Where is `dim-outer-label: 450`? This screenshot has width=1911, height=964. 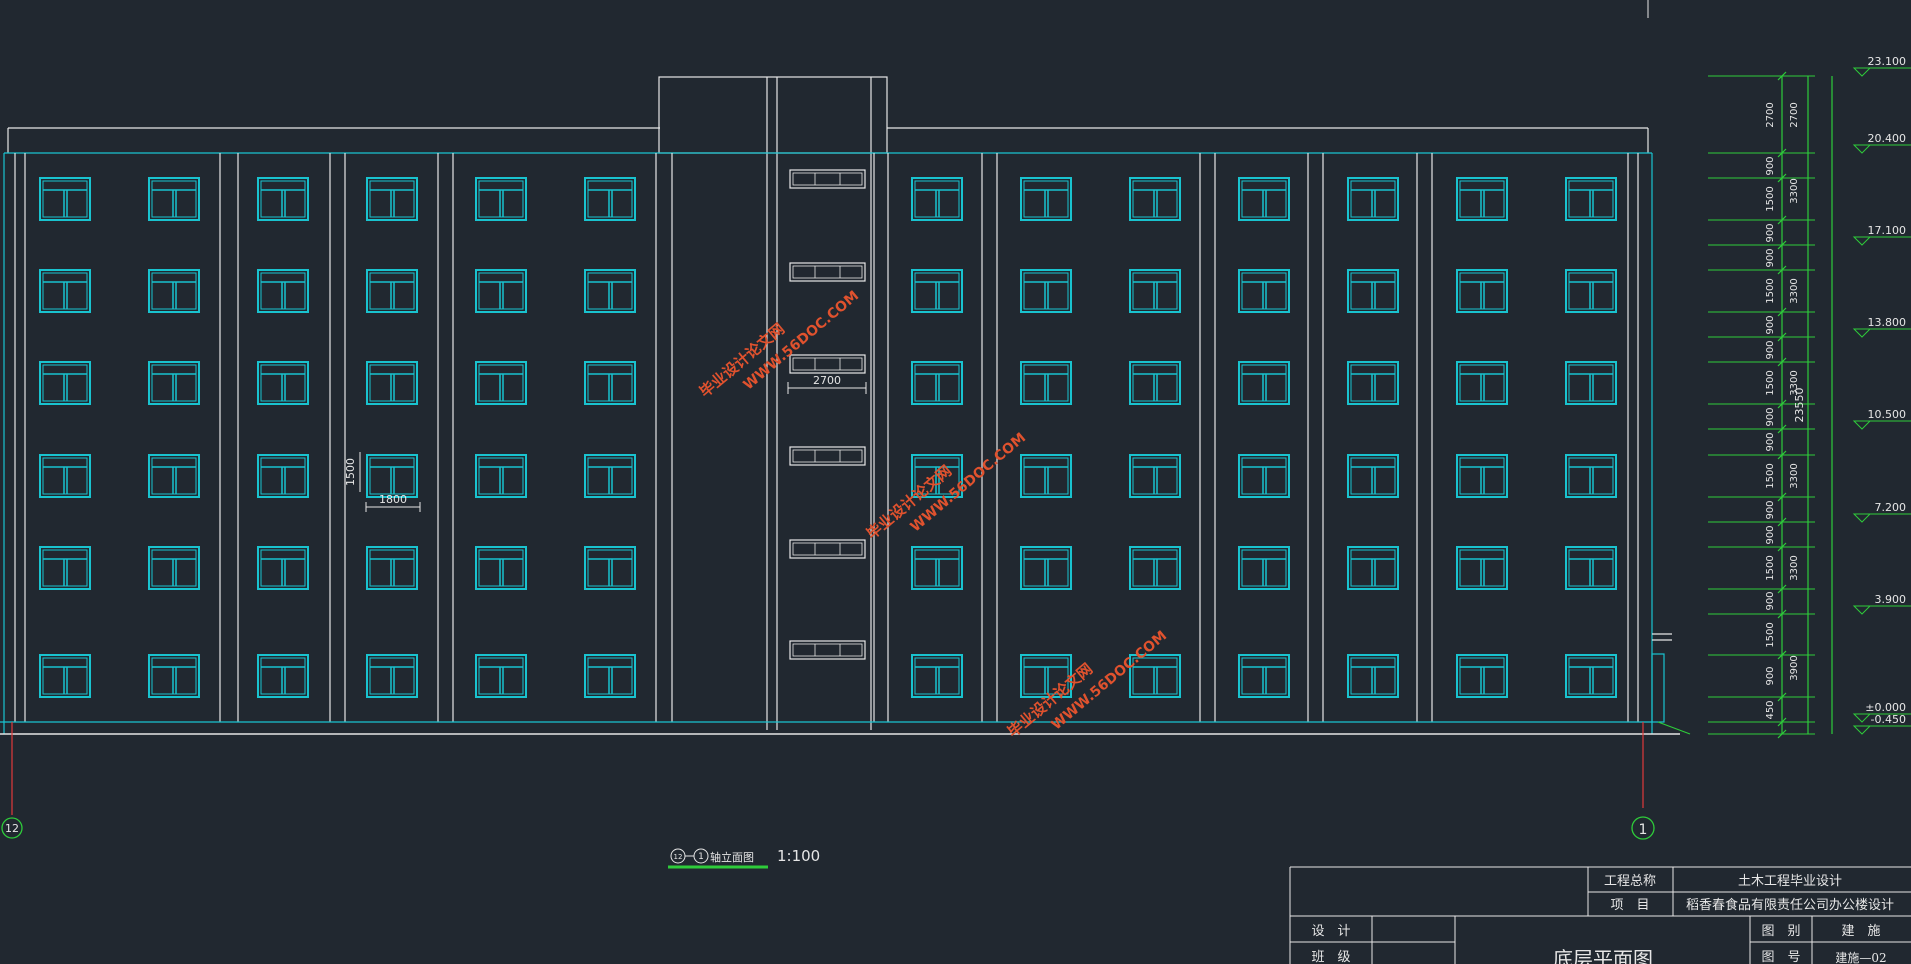 dim-outer-label: 450 is located at coordinates (1770, 709).